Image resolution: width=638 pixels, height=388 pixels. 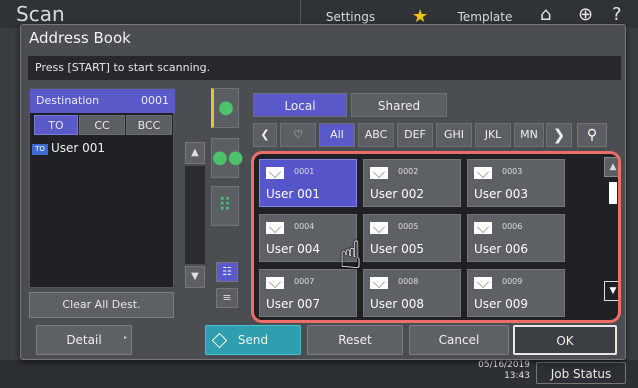 What do you see at coordinates (304, 171) in the screenshot?
I see `address-number: 0001` at bounding box center [304, 171].